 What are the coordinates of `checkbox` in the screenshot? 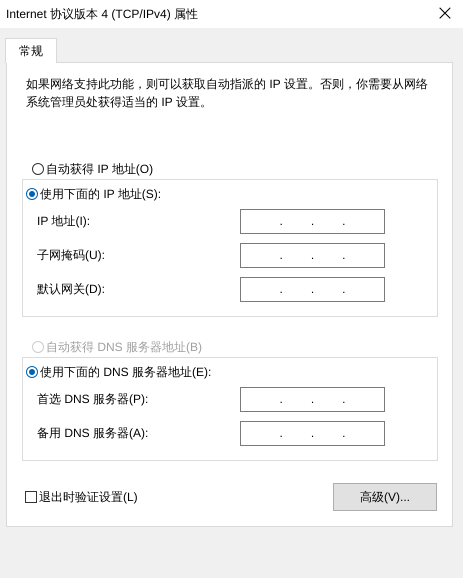 It's located at (31, 497).